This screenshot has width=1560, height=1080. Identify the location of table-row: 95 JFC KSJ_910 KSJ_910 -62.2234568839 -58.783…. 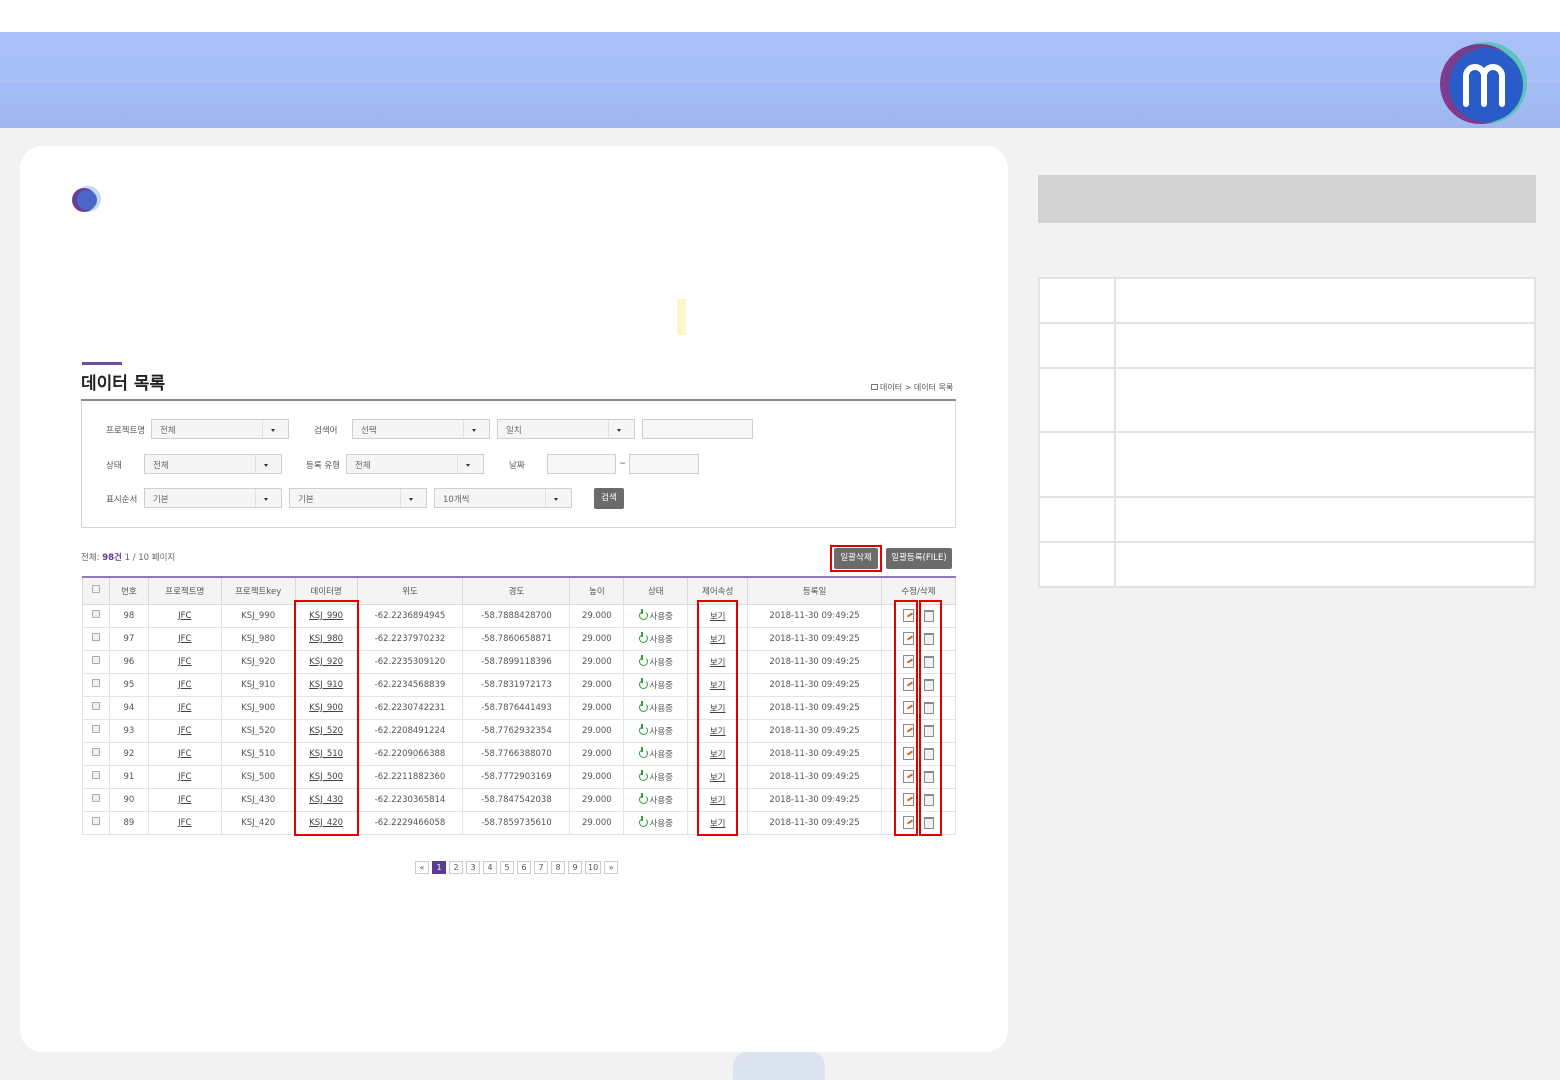
(519, 684).